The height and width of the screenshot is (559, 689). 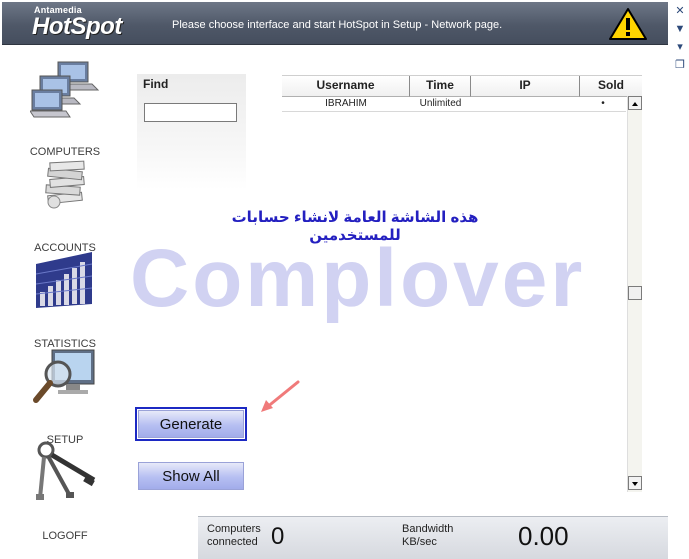 I want to click on bandwidth-unit: KB/sec, so click(x=419, y=542).